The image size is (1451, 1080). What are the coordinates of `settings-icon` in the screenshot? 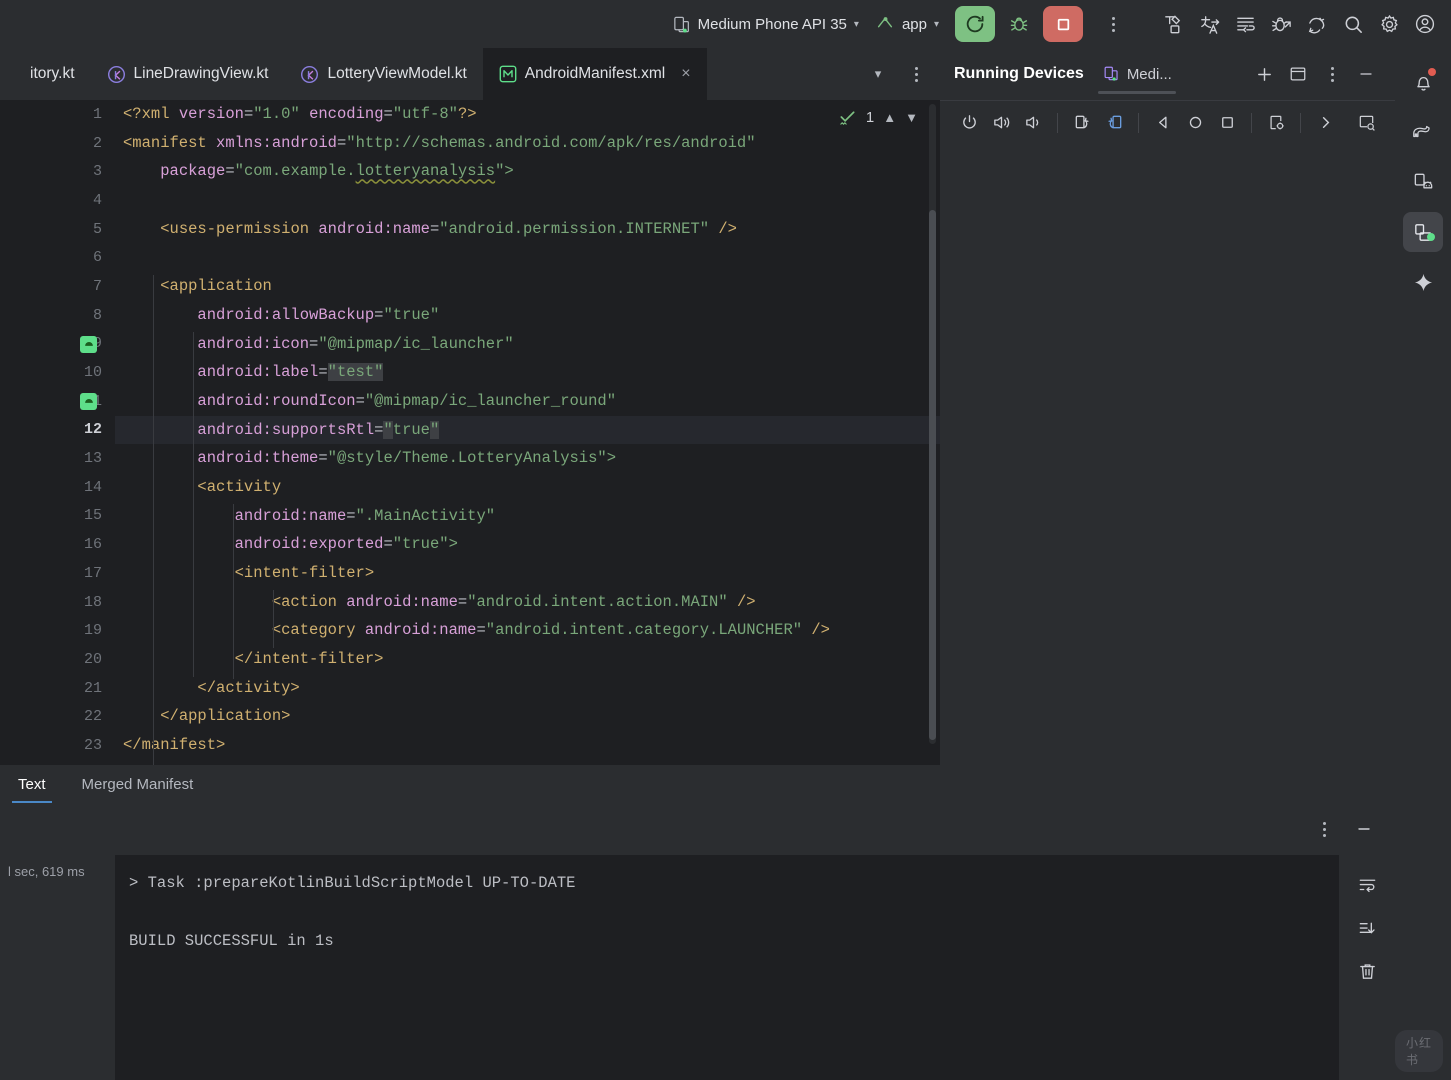 It's located at (1389, 24).